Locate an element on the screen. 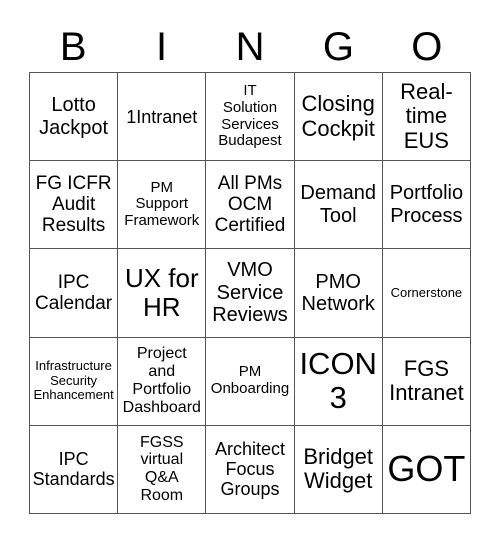 This screenshot has width=500, height=544. cell-label: All PMs OCM Certified is located at coordinates (250, 204).